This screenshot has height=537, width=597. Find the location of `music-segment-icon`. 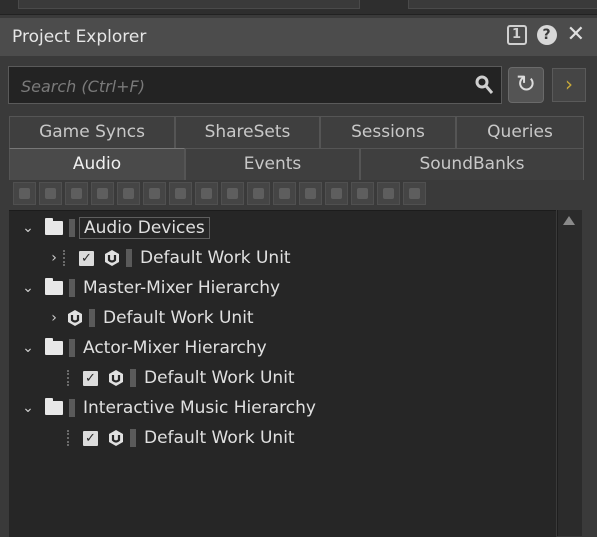

music-segment-icon is located at coordinates (336, 193).